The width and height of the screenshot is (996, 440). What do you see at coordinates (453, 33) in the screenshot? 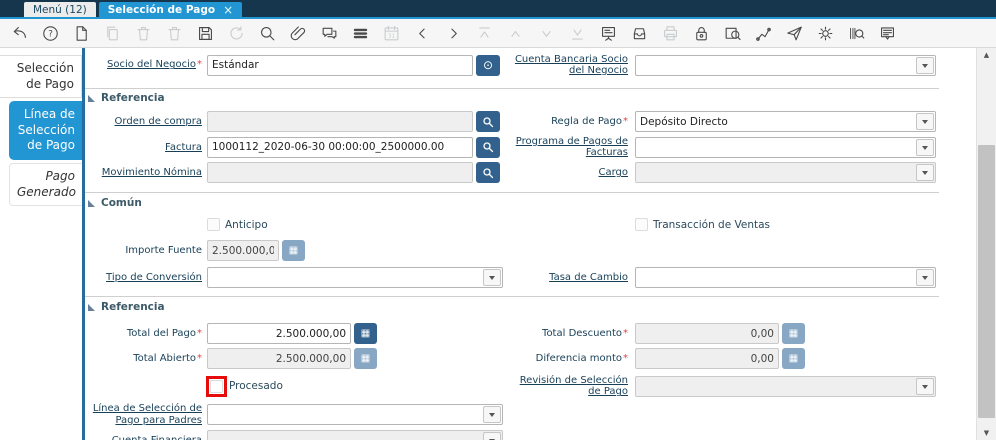
I see `detail-record-icon` at bounding box center [453, 33].